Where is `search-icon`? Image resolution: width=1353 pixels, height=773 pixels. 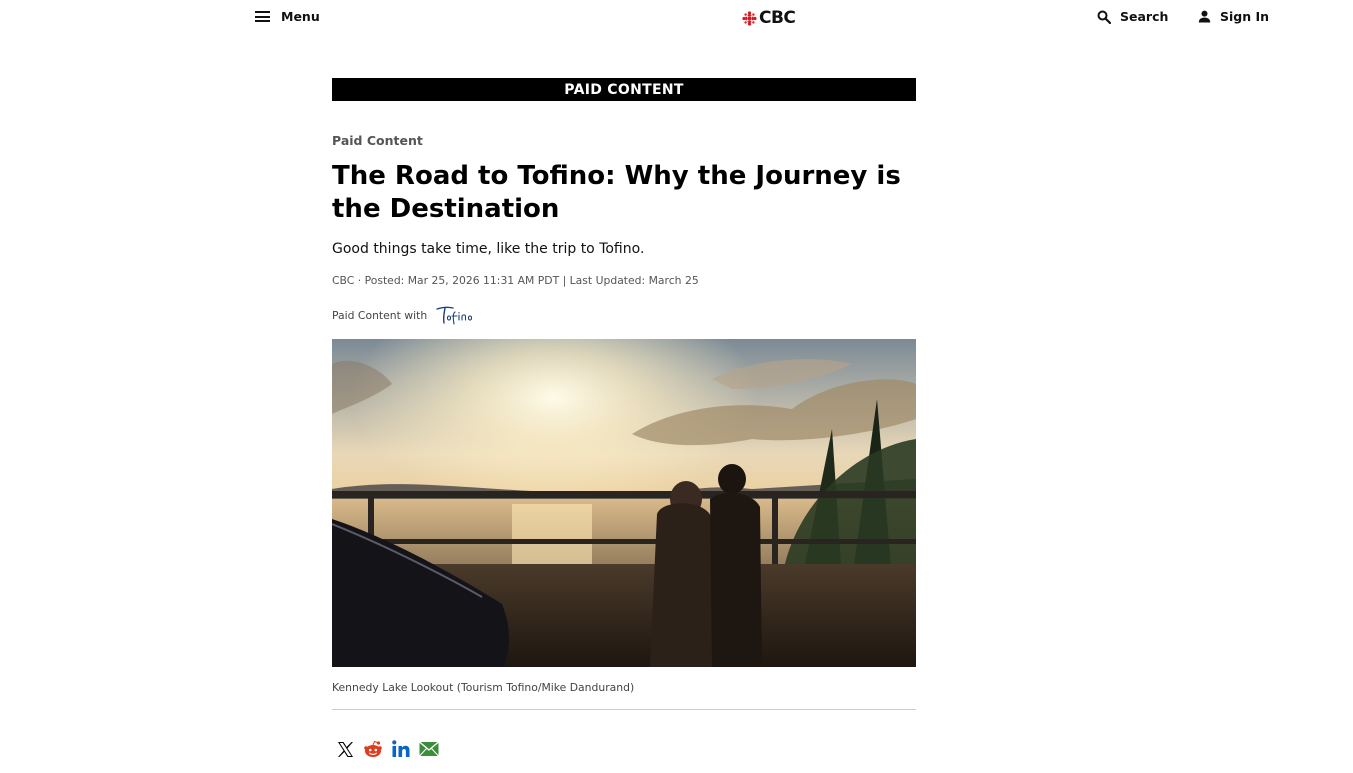
search-icon is located at coordinates (1104, 17).